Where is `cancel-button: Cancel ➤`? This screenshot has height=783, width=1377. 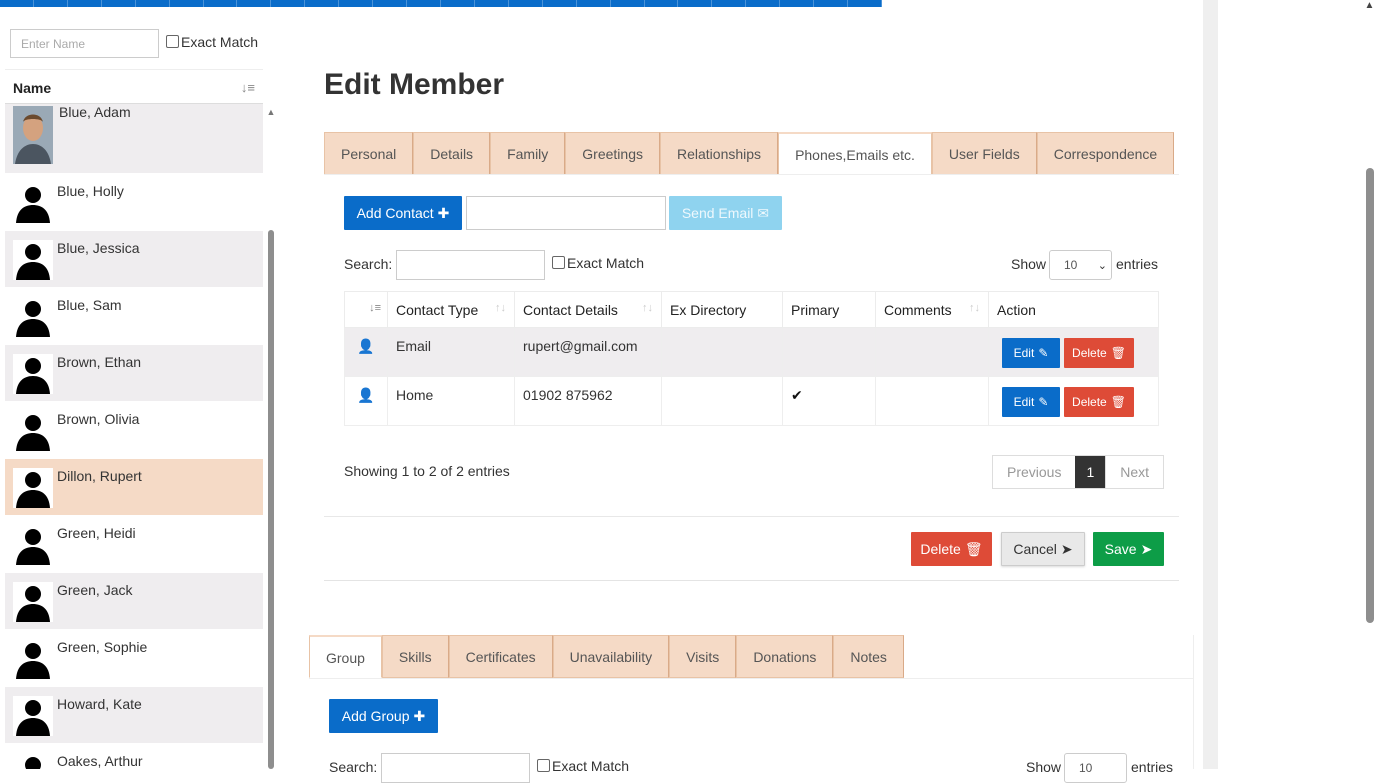 cancel-button: Cancel ➤ is located at coordinates (1043, 549).